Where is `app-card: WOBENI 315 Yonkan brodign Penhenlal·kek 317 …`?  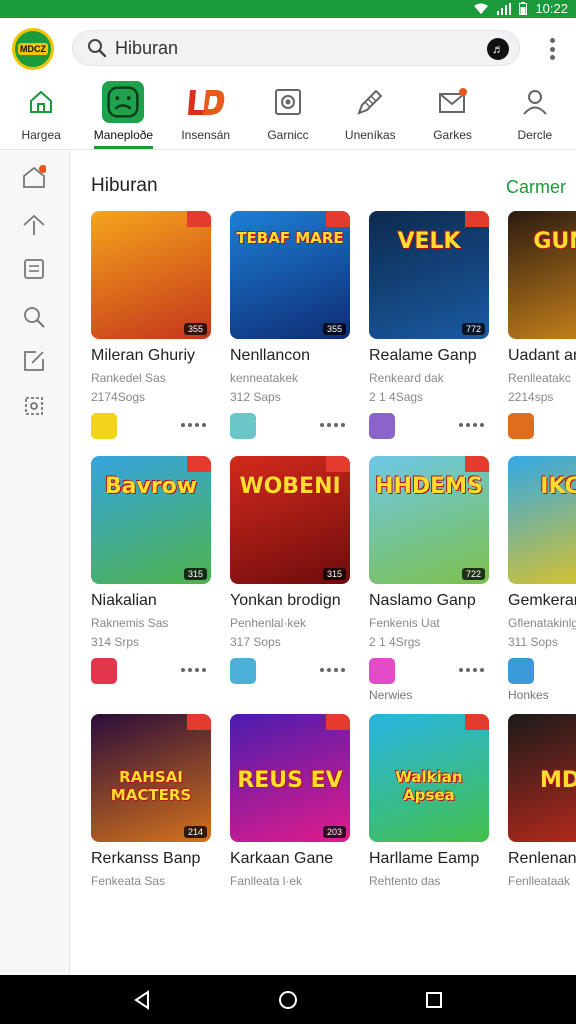 app-card: WOBENI 315 Yonkan brodign Penhenlal·kek 317 … is located at coordinates (290, 570).